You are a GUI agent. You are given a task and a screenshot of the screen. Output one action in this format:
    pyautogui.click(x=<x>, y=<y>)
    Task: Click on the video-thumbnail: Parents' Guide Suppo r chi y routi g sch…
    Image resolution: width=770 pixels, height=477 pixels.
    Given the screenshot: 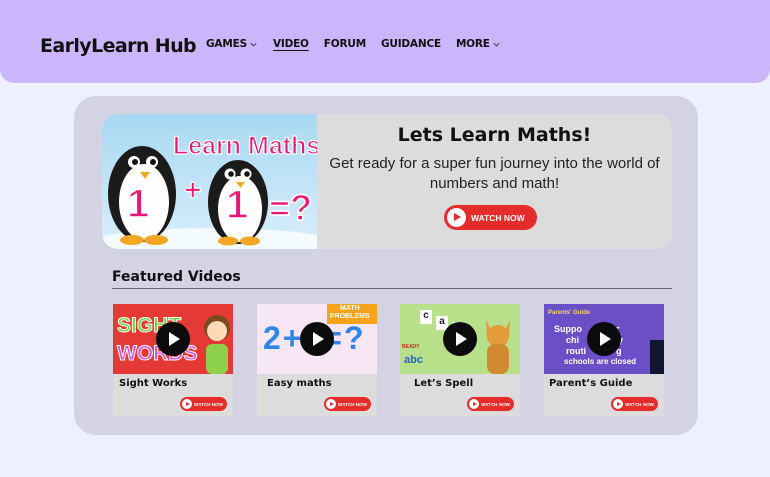 What is the action you would take?
    pyautogui.click(x=604, y=339)
    